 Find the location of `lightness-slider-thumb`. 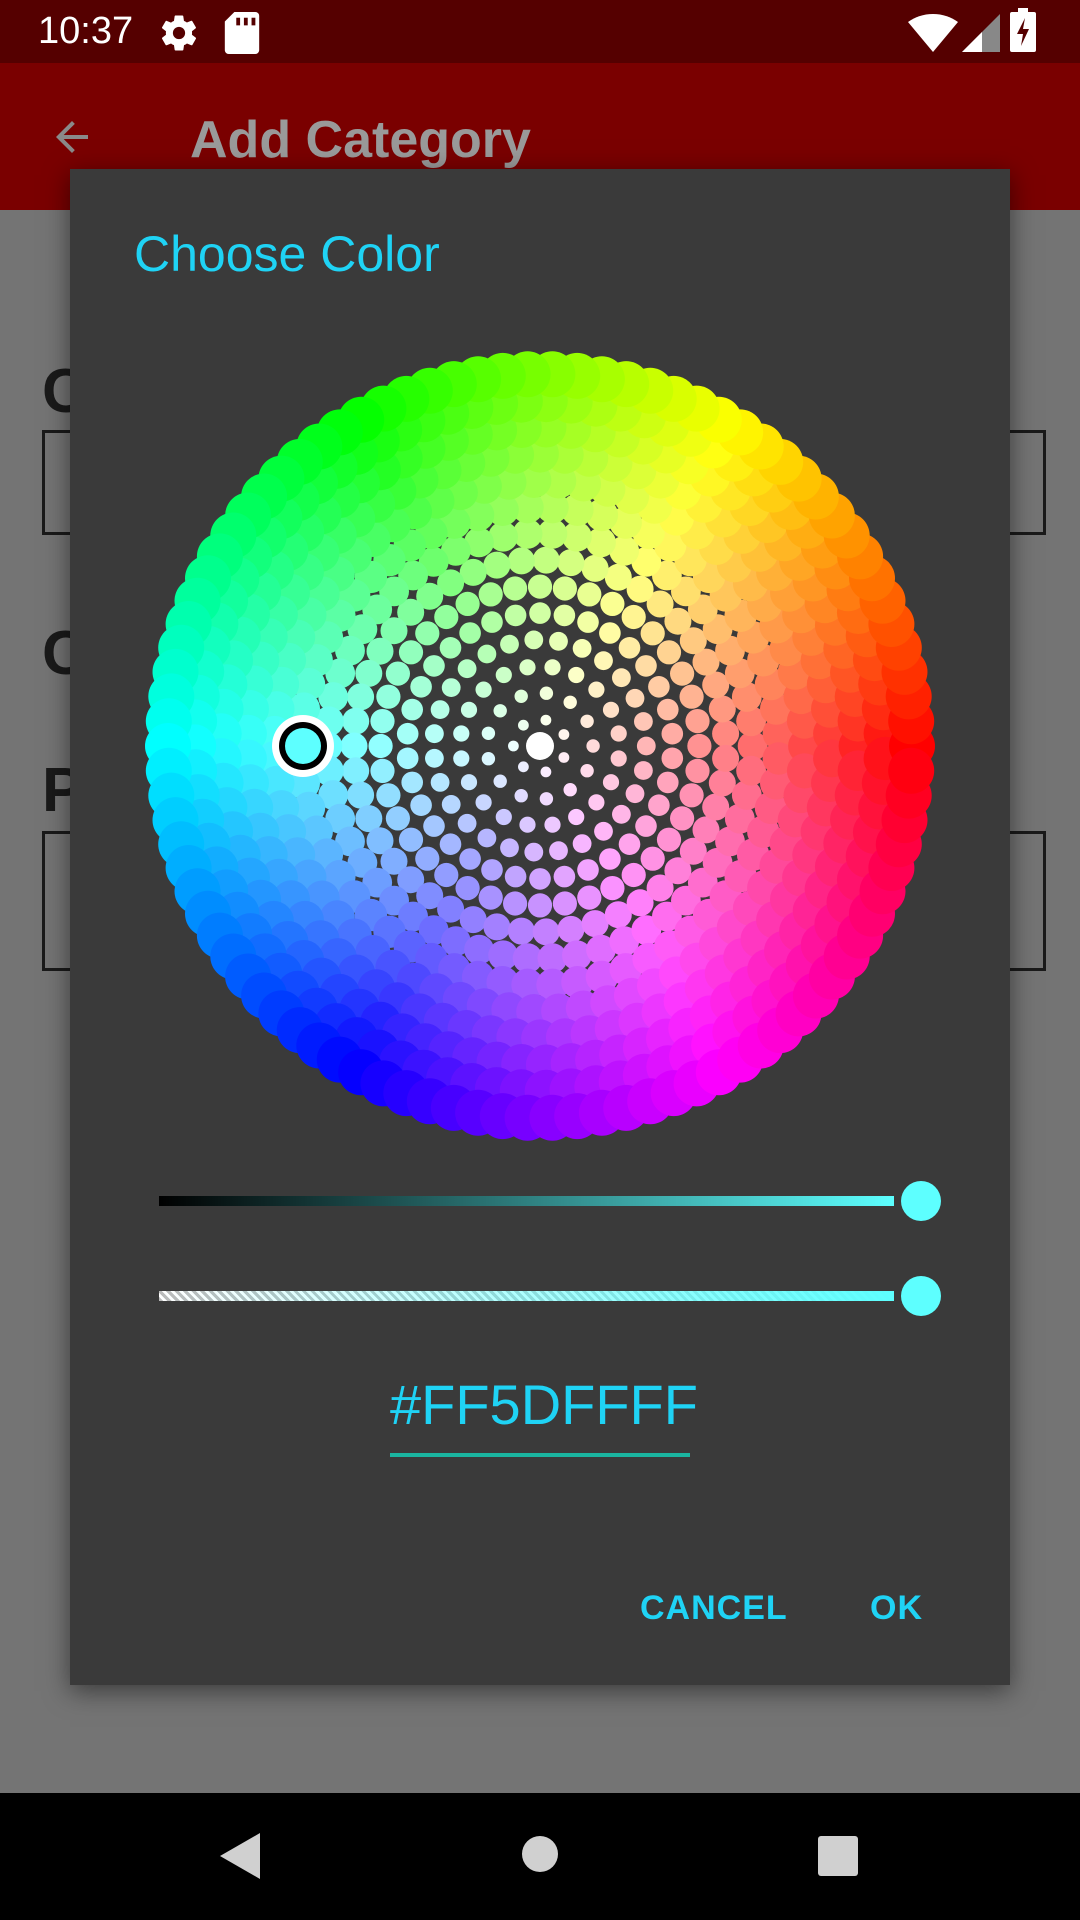

lightness-slider-thumb is located at coordinates (921, 1201).